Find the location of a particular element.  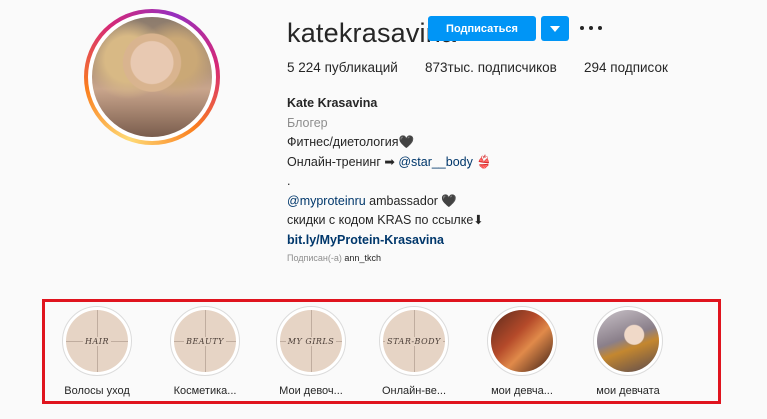

chevron-down-icon is located at coordinates (555, 28).